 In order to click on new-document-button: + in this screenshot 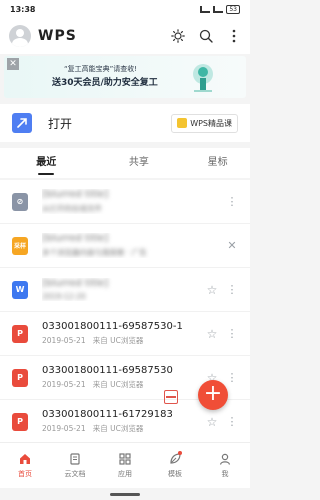, I will do `click(213, 395)`.